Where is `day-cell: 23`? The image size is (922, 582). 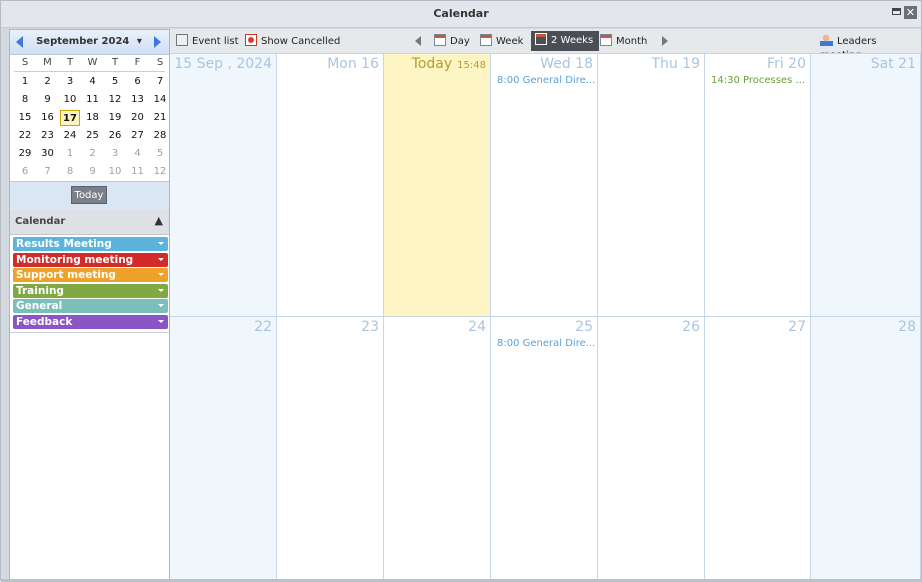 day-cell: 23 is located at coordinates (330, 448).